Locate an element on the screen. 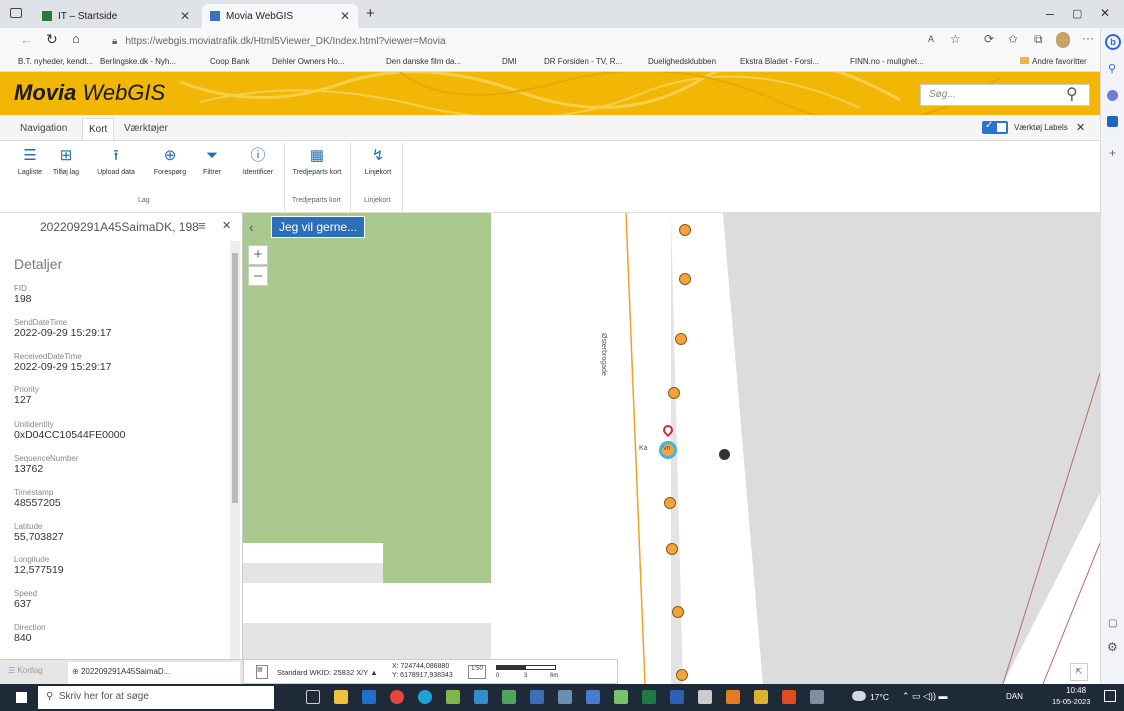 This screenshot has height=711, width=1124. windows-start-icon is located at coordinates (21, 697).